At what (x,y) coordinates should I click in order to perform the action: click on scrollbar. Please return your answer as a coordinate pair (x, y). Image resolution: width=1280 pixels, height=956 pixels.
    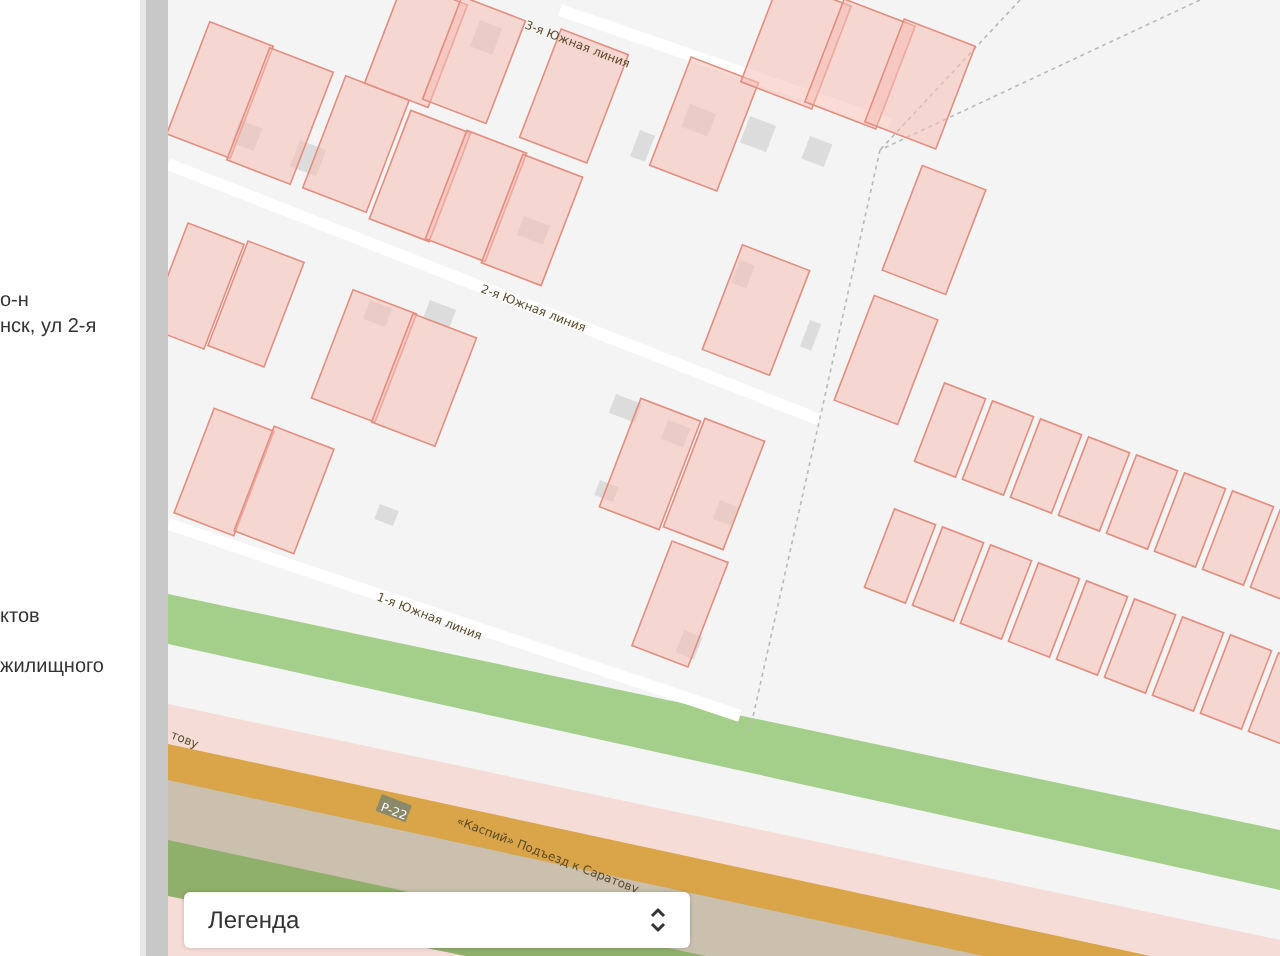
    Looking at the image, I should click on (154, 478).